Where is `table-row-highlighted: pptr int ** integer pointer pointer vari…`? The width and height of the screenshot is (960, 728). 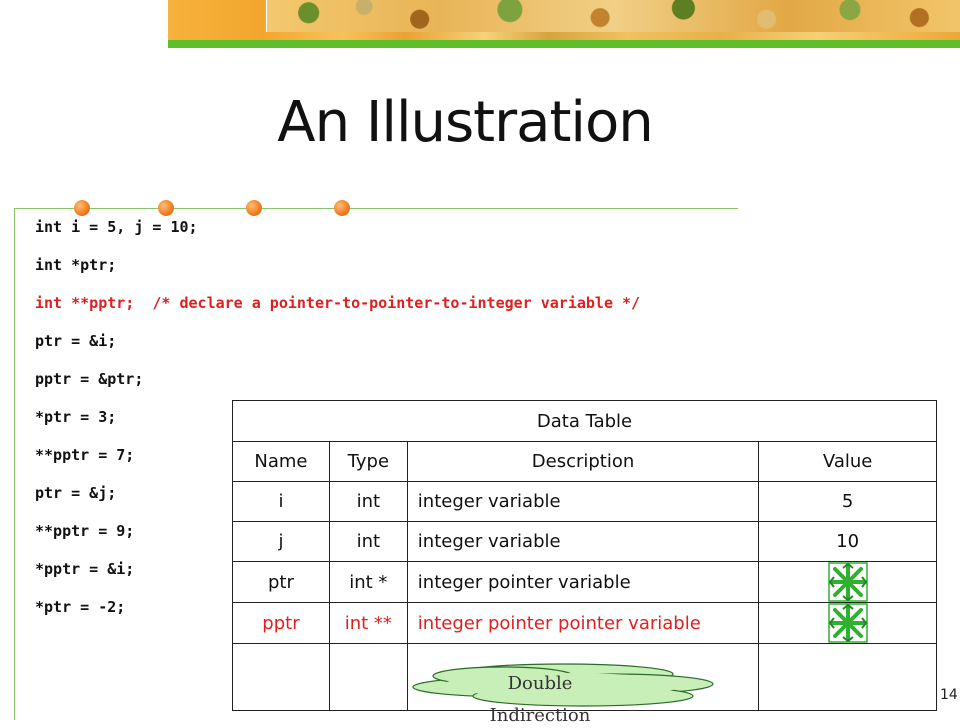
table-row-highlighted: pptr int ** integer pointer pointer vari… is located at coordinates (584, 623).